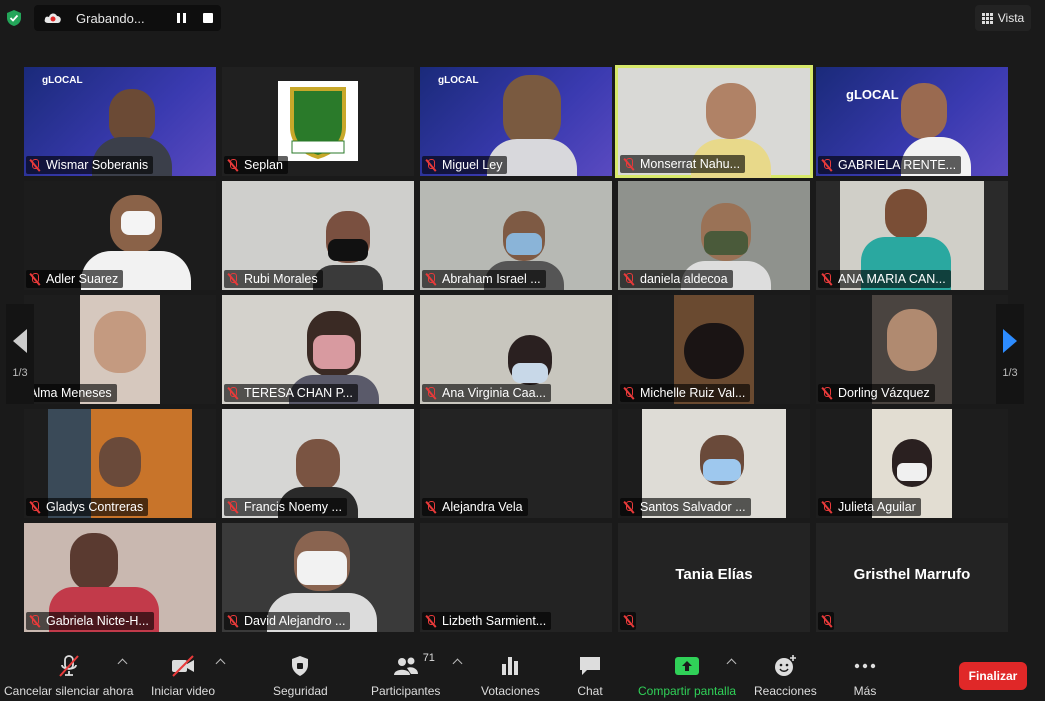  What do you see at coordinates (71, 393) in the screenshot?
I see `name-tag: Alma Meneses` at bounding box center [71, 393].